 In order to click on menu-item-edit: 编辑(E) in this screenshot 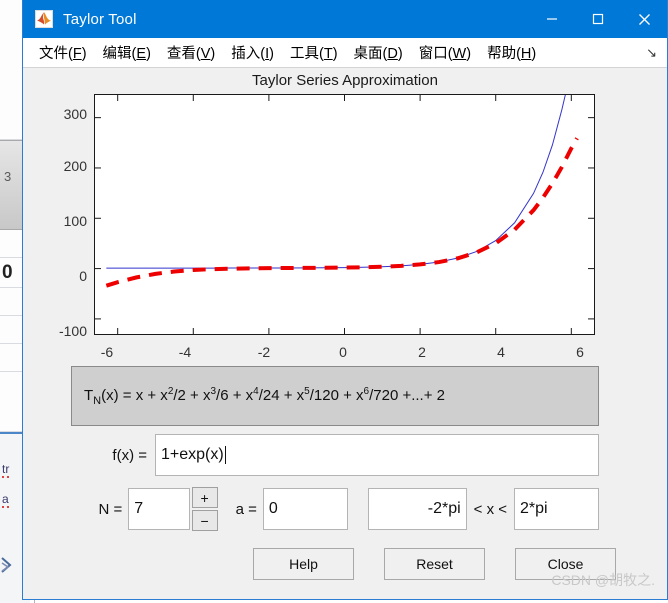, I will do `click(127, 52)`.